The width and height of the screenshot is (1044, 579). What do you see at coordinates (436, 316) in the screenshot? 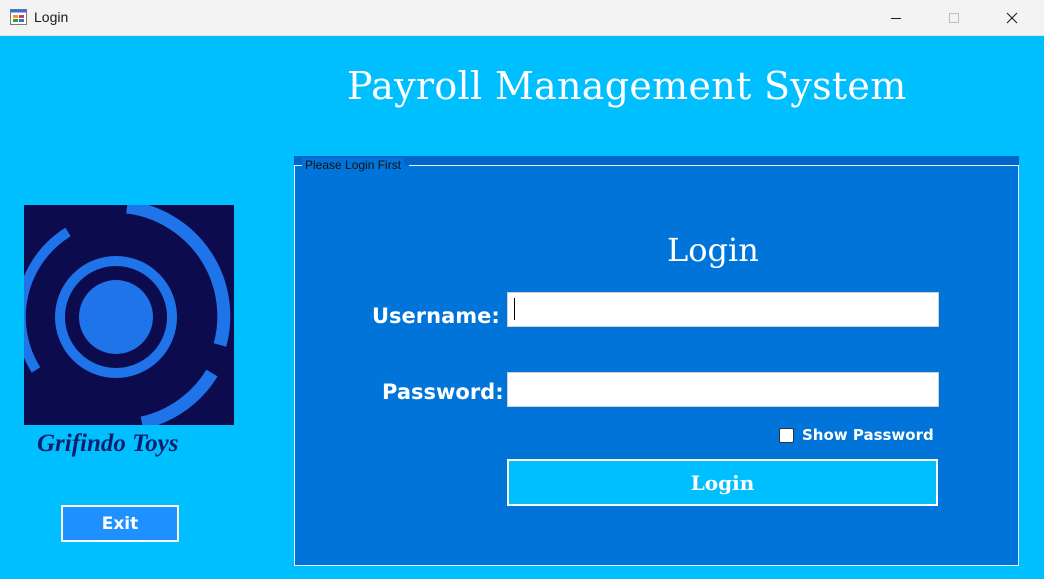
I see `username-label: Username:` at bounding box center [436, 316].